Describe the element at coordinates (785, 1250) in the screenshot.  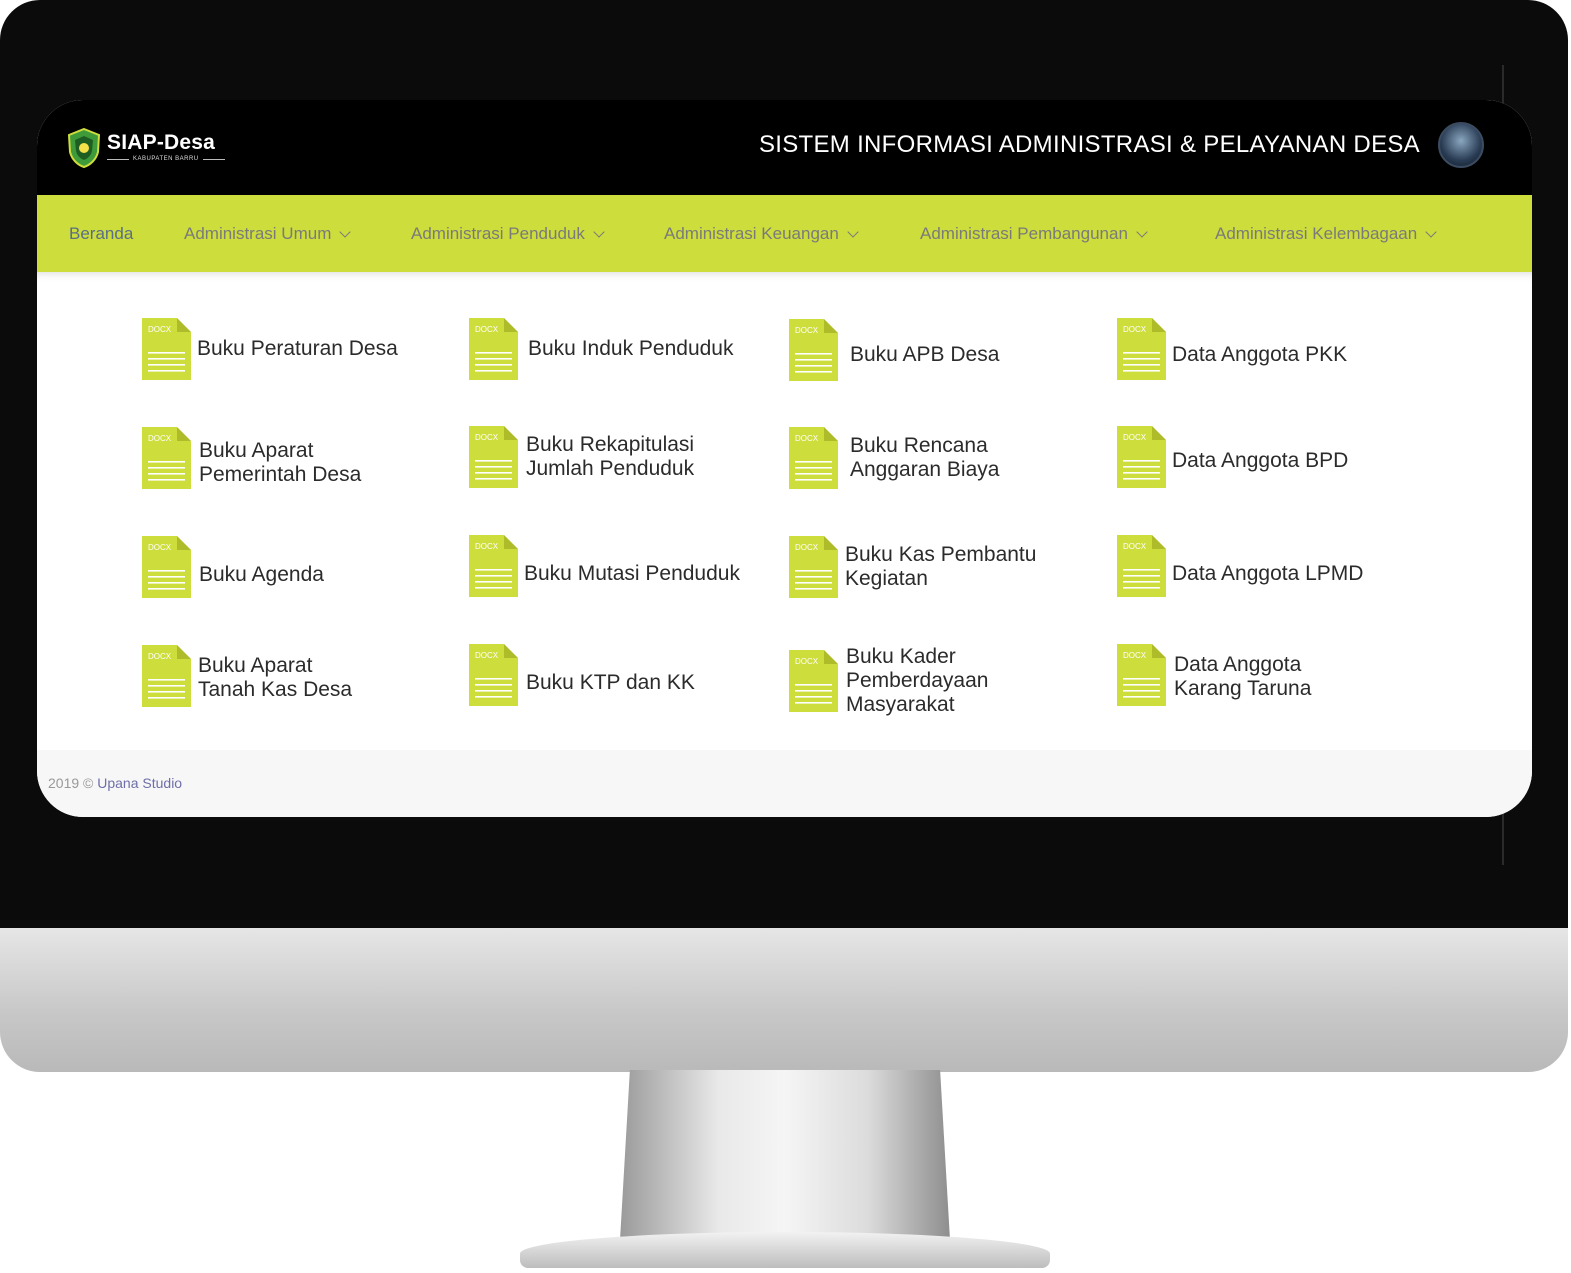
I see `monitor-stand-base` at that location.